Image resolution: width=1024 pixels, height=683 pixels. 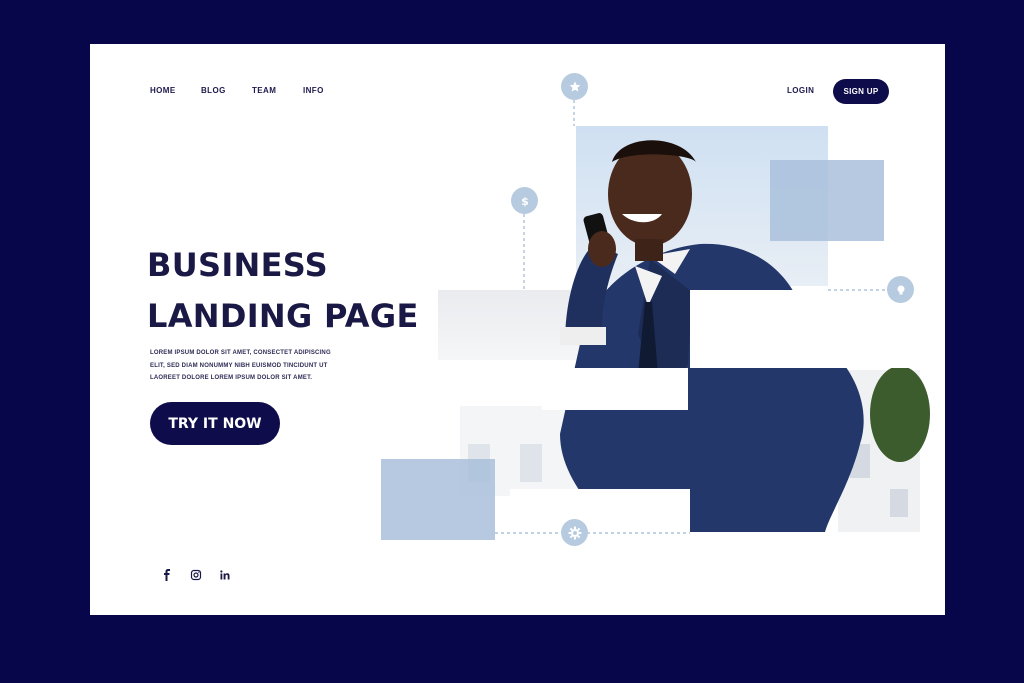 I want to click on star-icon, so click(x=574, y=86).